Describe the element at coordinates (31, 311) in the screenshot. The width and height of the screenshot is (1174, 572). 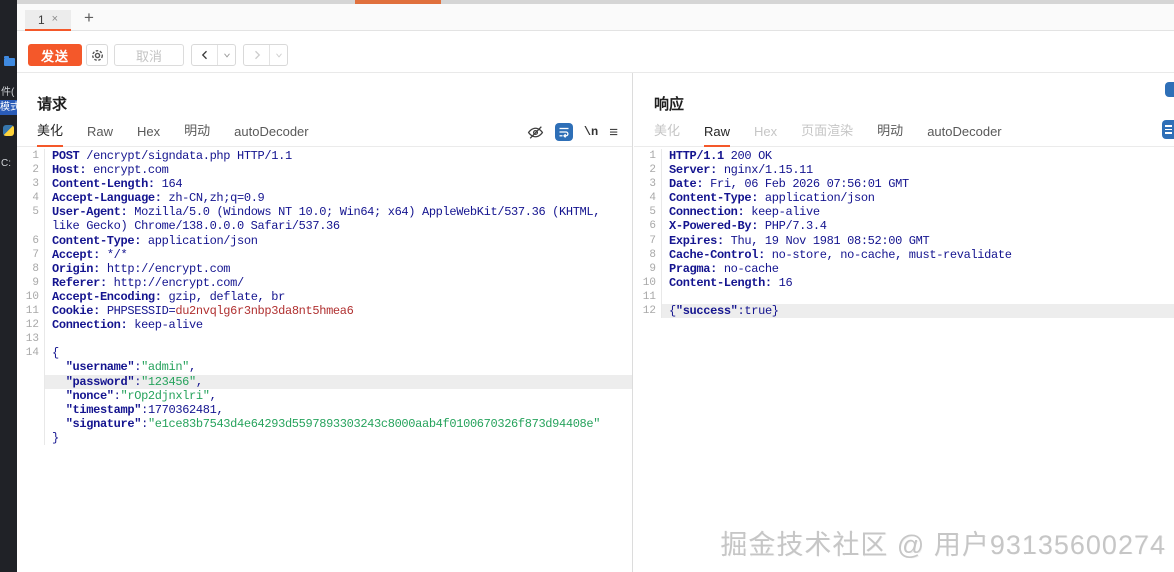
I see `line-number: 11` at that location.